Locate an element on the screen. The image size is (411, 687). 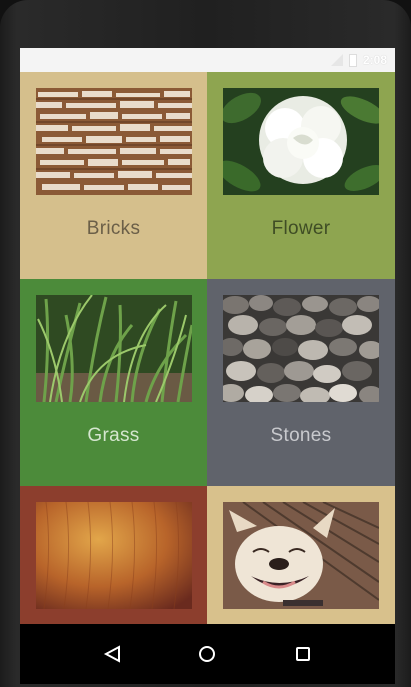
tile-bricks: Bricks is located at coordinates (113, 175).